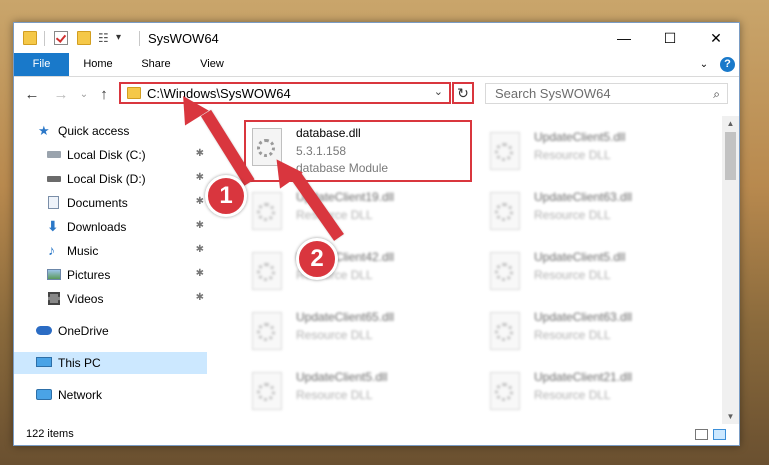  Describe the element at coordinates (360, 274) in the screenshot. I see `file-item: UpdateClient42.dll Resource DLL` at that location.